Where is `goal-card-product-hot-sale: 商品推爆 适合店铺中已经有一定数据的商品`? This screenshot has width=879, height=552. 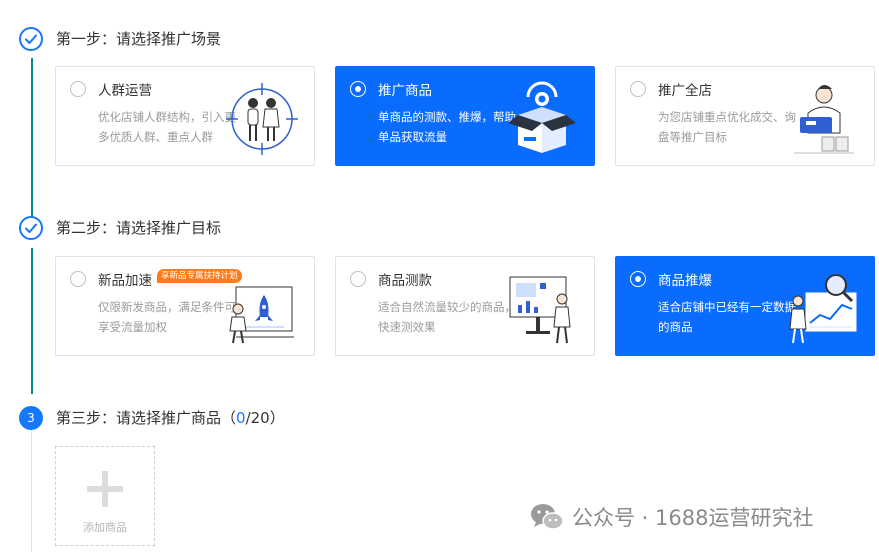 goal-card-product-hot-sale: 商品推爆 适合店铺中已经有一定数据的商品 is located at coordinates (745, 306).